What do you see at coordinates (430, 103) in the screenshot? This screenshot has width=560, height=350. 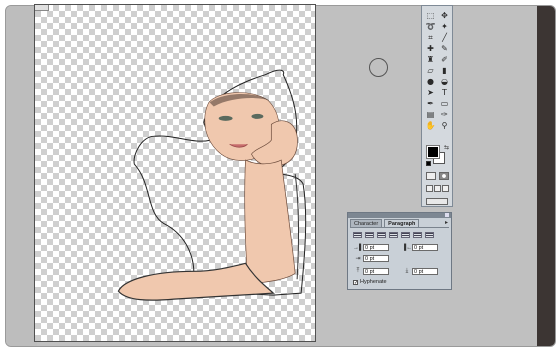 I see `pen-icon: ✒` at bounding box center [430, 103].